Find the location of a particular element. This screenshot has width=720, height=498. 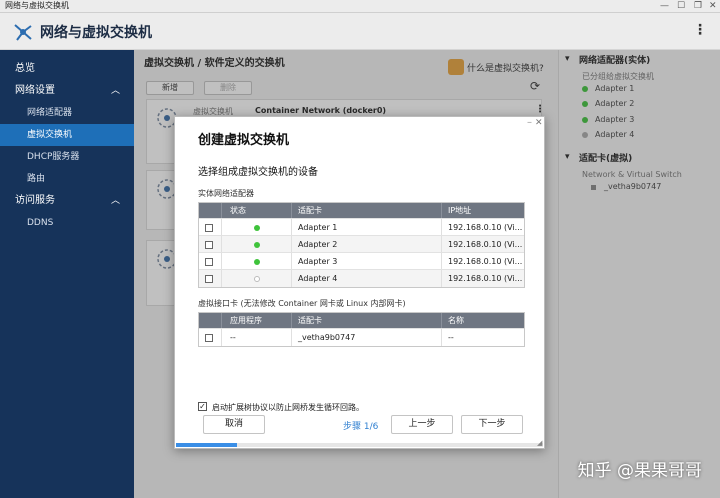

adapter-cell: Adapter 3 is located at coordinates (366, 261).